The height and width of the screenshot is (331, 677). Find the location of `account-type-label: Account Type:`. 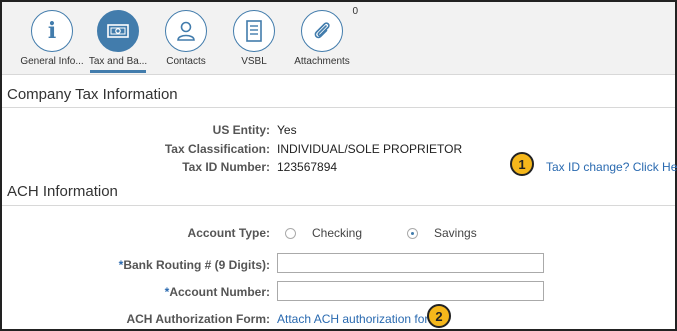

account-type-label: Account Type: is located at coordinates (228, 233).